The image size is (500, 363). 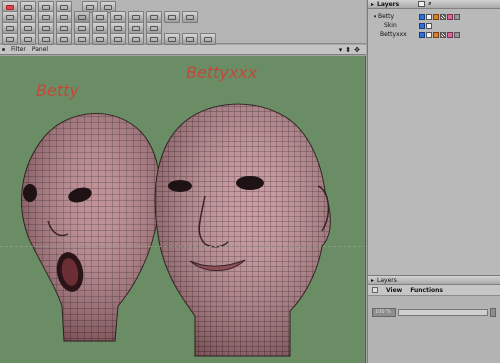 I want to click on opacity-slider: 100 %, so click(x=434, y=312).